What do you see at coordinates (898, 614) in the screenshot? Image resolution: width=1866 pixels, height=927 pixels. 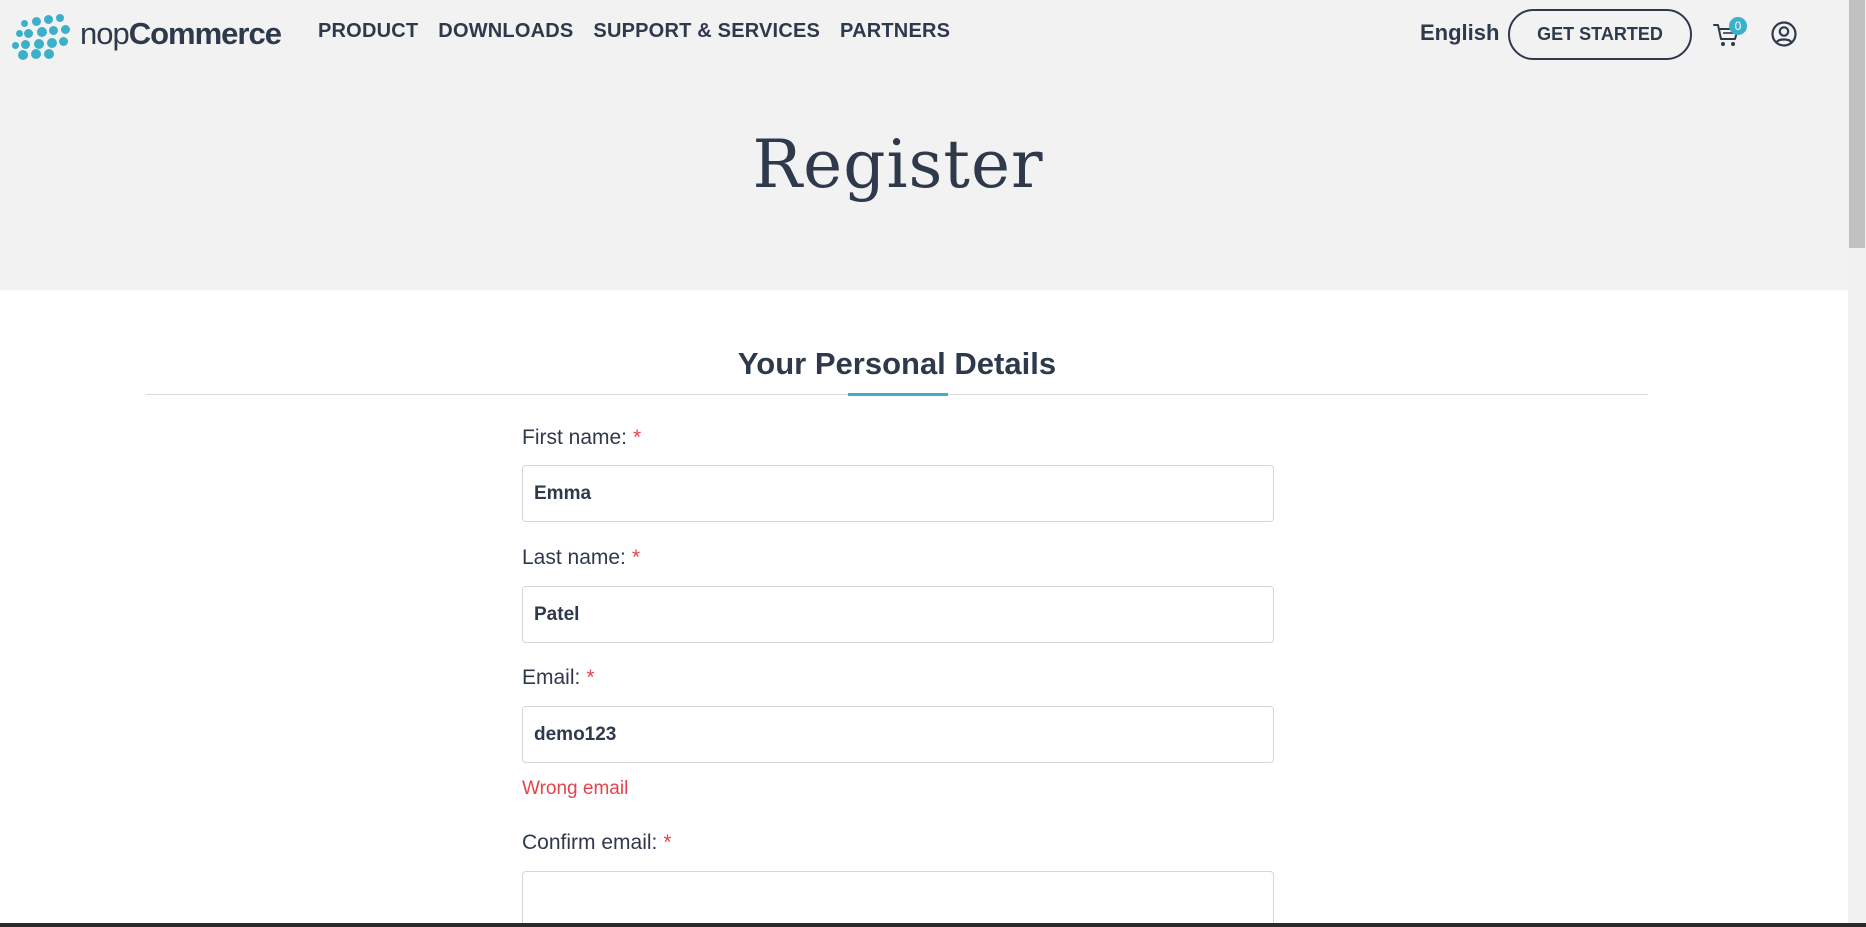 I see `last-name-input` at bounding box center [898, 614].